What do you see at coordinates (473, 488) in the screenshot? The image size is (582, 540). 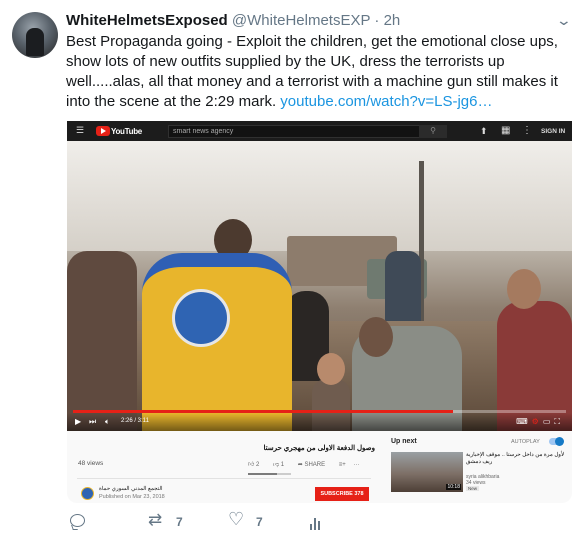 I see `related-video-badge: New` at bounding box center [473, 488].